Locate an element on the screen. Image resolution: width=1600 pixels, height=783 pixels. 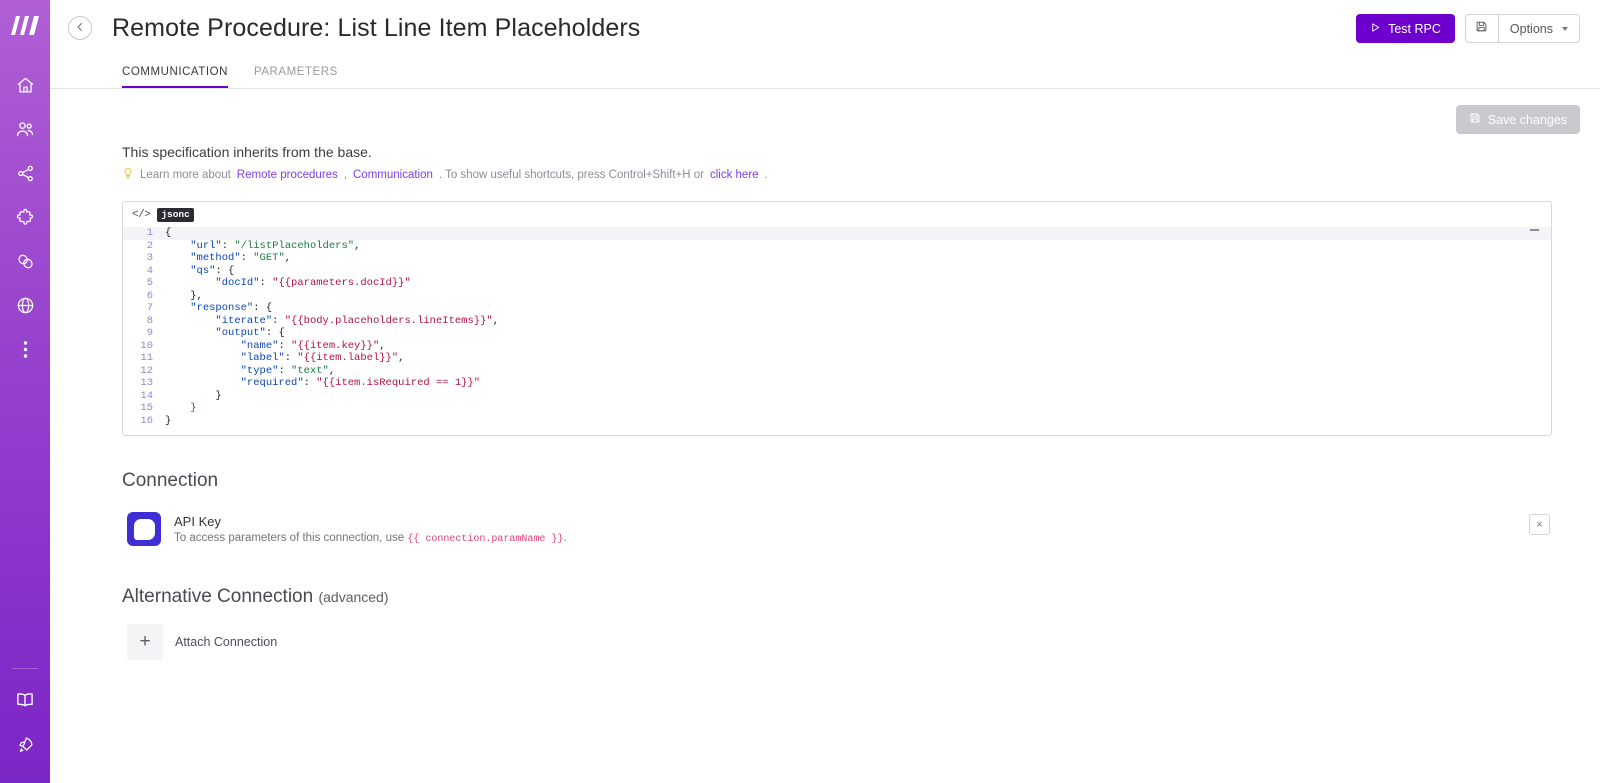
save-changes-label: Save changes is located at coordinates (1527, 119).